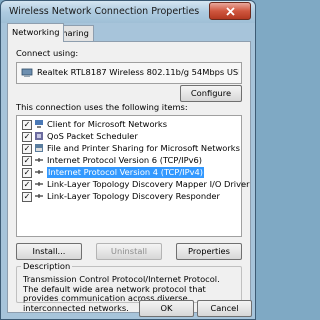  Describe the element at coordinates (47, 53) in the screenshot. I see `connect-using-label: Connect using:` at that location.